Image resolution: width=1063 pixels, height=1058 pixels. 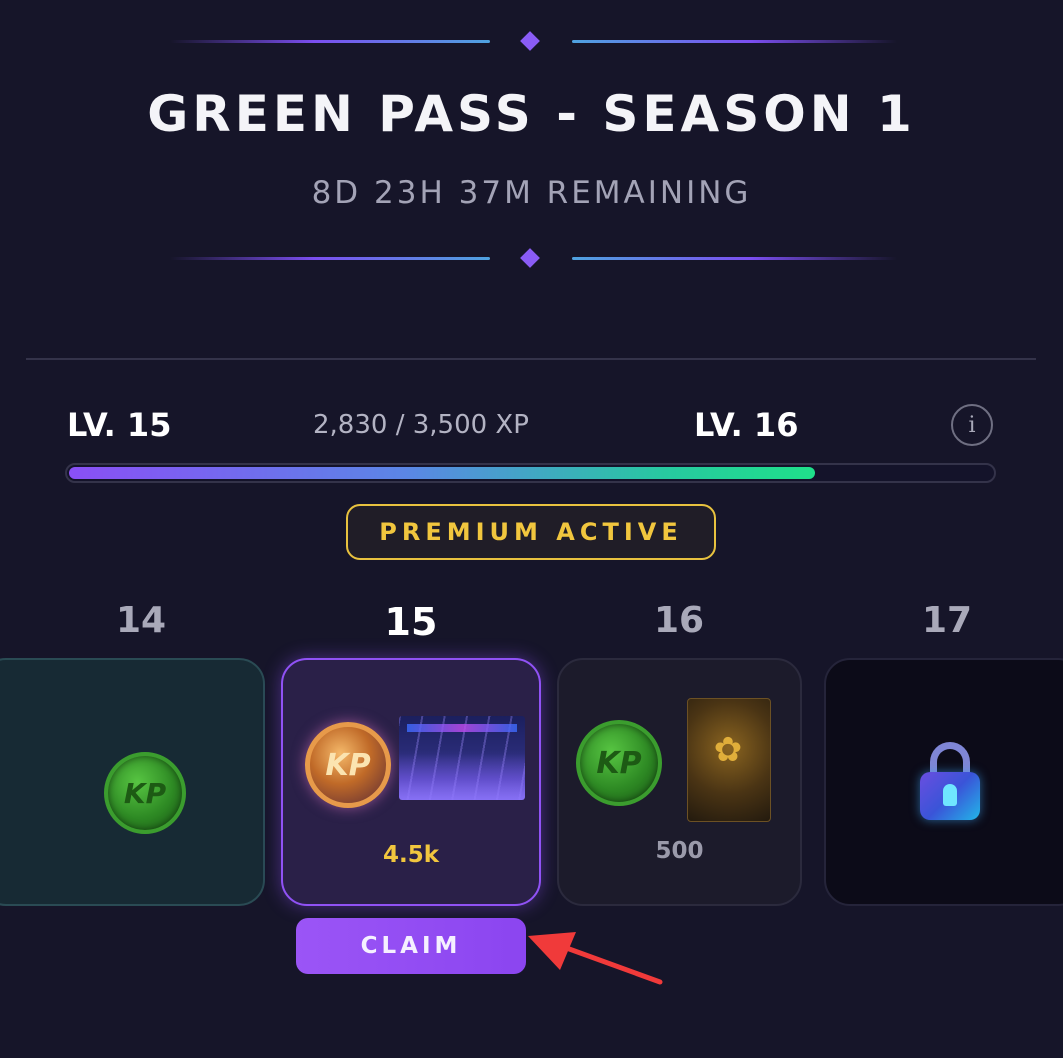 I want to click on current-level-label: LV. 15, so click(x=119, y=425).